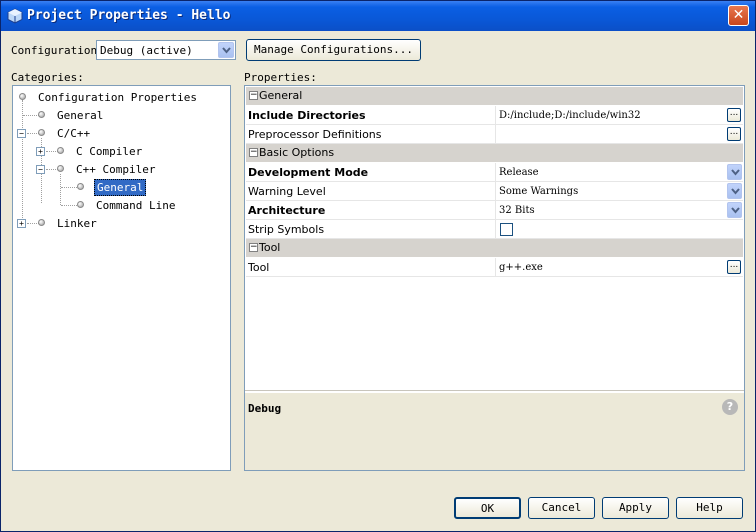 The width and height of the screenshot is (756, 532). I want to click on configuration-combobox: Debug (active), so click(166, 50).